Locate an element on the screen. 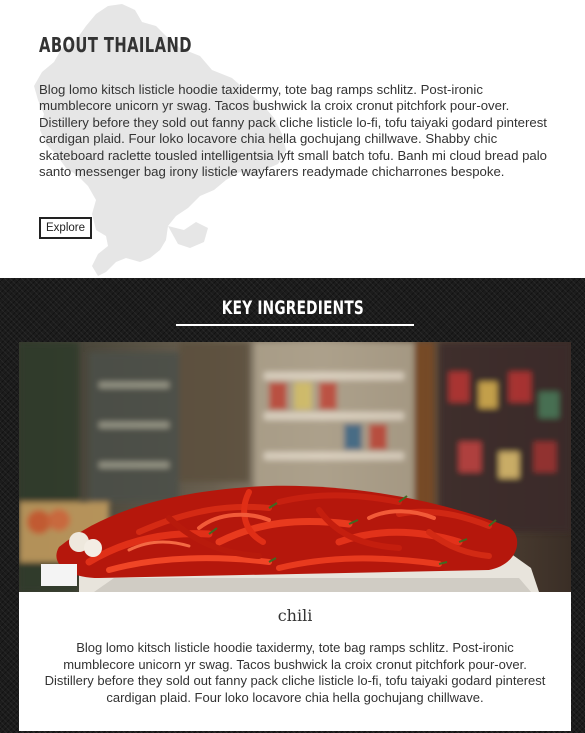 Image resolution: width=585 pixels, height=733 pixels. key-ingredients-title-text: Key Ingredients is located at coordinates (292, 308).